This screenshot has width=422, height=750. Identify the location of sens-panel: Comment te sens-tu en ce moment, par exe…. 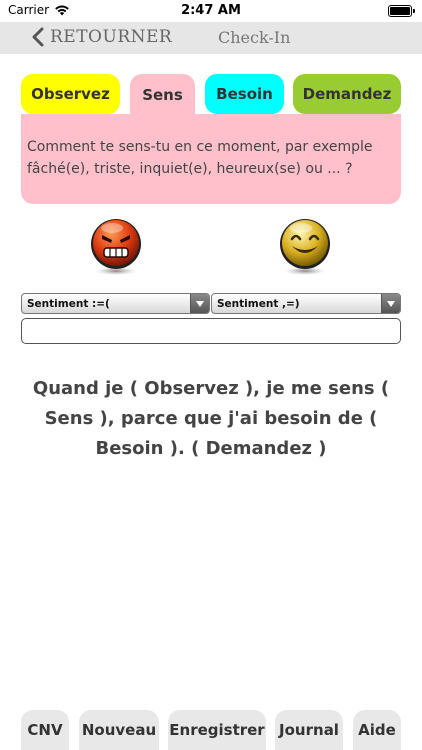
(211, 159).